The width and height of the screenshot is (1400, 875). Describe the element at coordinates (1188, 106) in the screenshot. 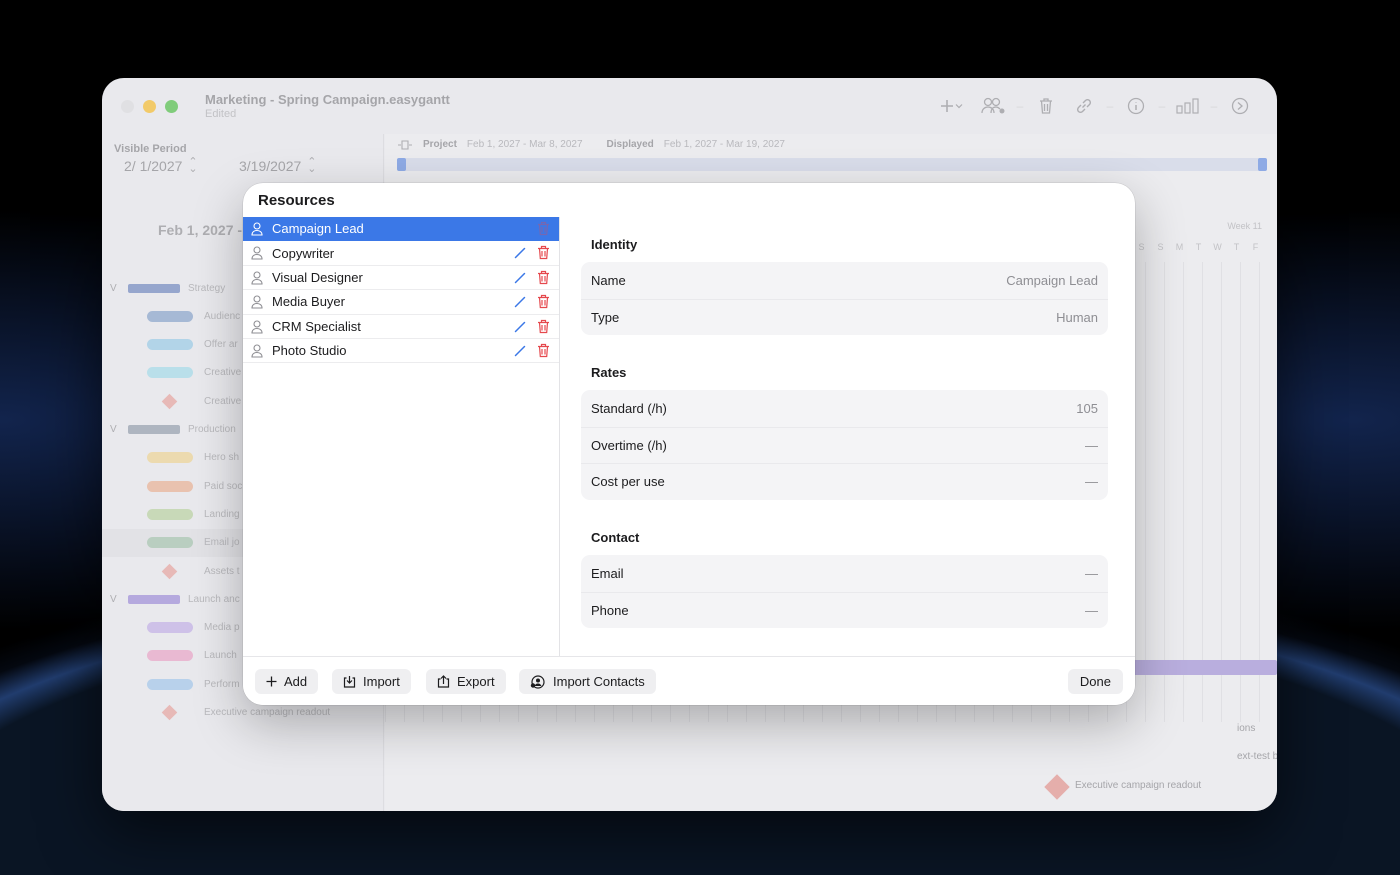

I see `chart-toolbar-button` at that location.